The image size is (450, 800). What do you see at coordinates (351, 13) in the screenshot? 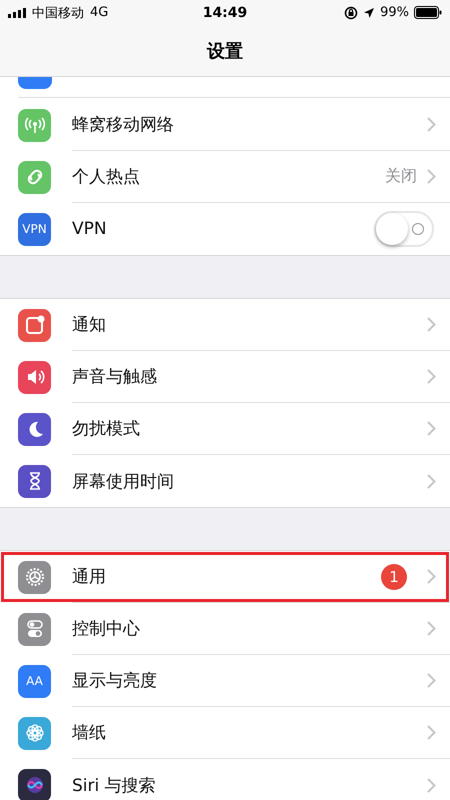
I see `lock-rotation-icon` at bounding box center [351, 13].